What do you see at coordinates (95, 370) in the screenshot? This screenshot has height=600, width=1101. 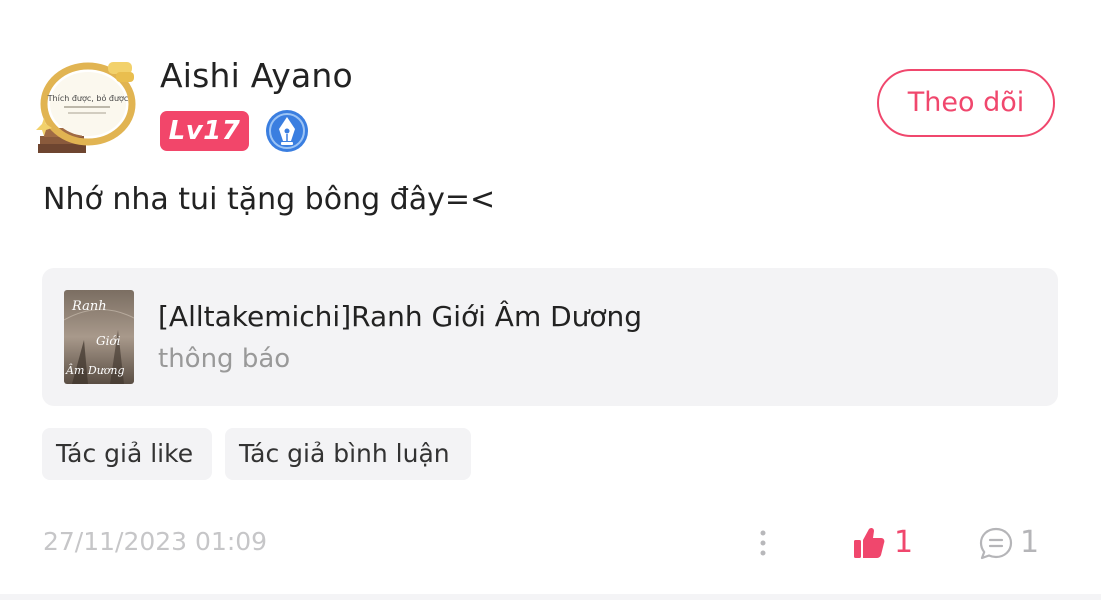 I see `cover-text-3: Âm Dương` at bounding box center [95, 370].